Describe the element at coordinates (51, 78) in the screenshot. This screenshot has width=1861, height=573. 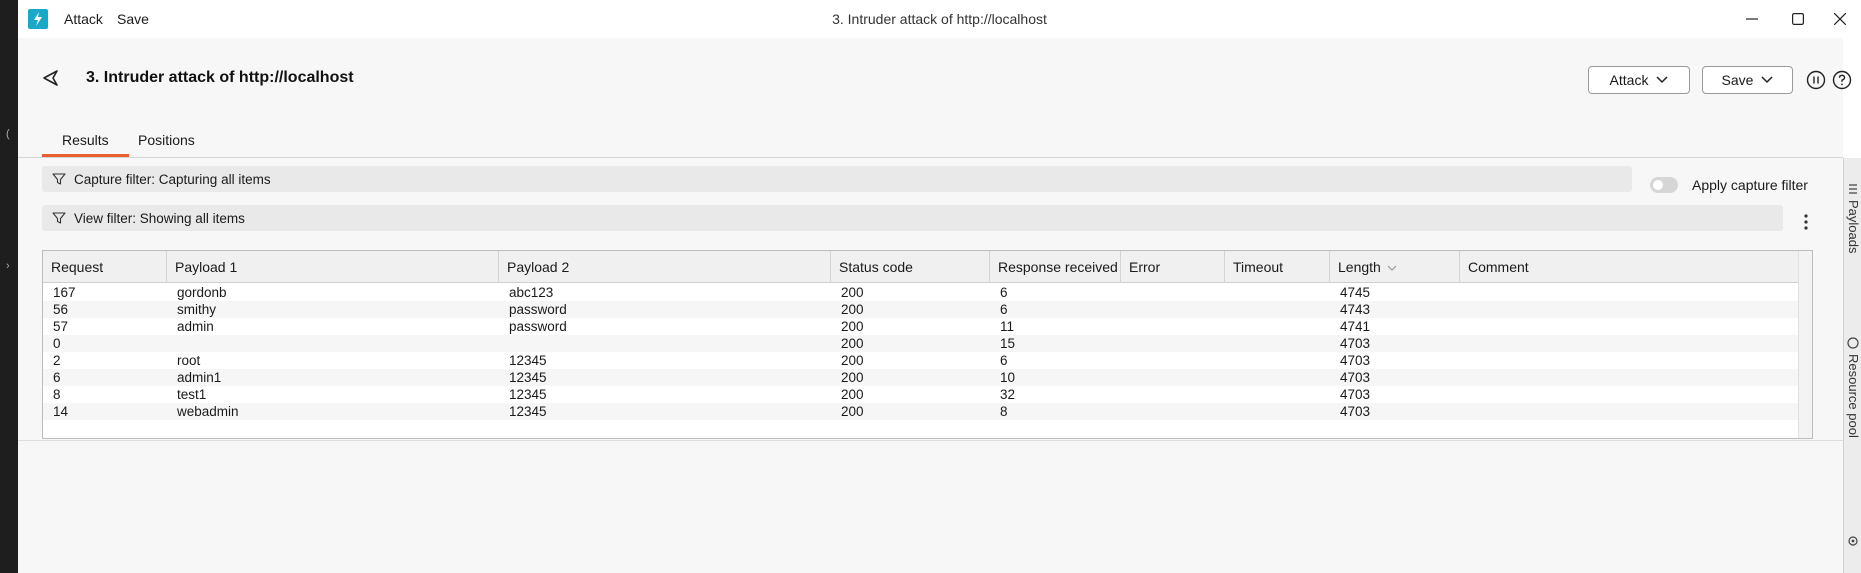
I see `back-icon` at that location.